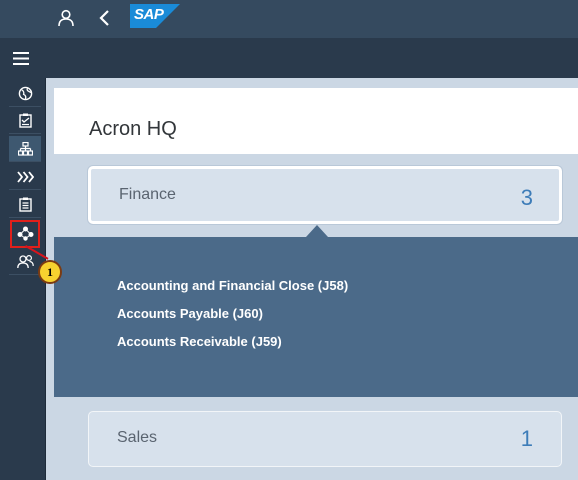 The width and height of the screenshot is (578, 480). I want to click on nav-item-checklist, so click(25, 121).